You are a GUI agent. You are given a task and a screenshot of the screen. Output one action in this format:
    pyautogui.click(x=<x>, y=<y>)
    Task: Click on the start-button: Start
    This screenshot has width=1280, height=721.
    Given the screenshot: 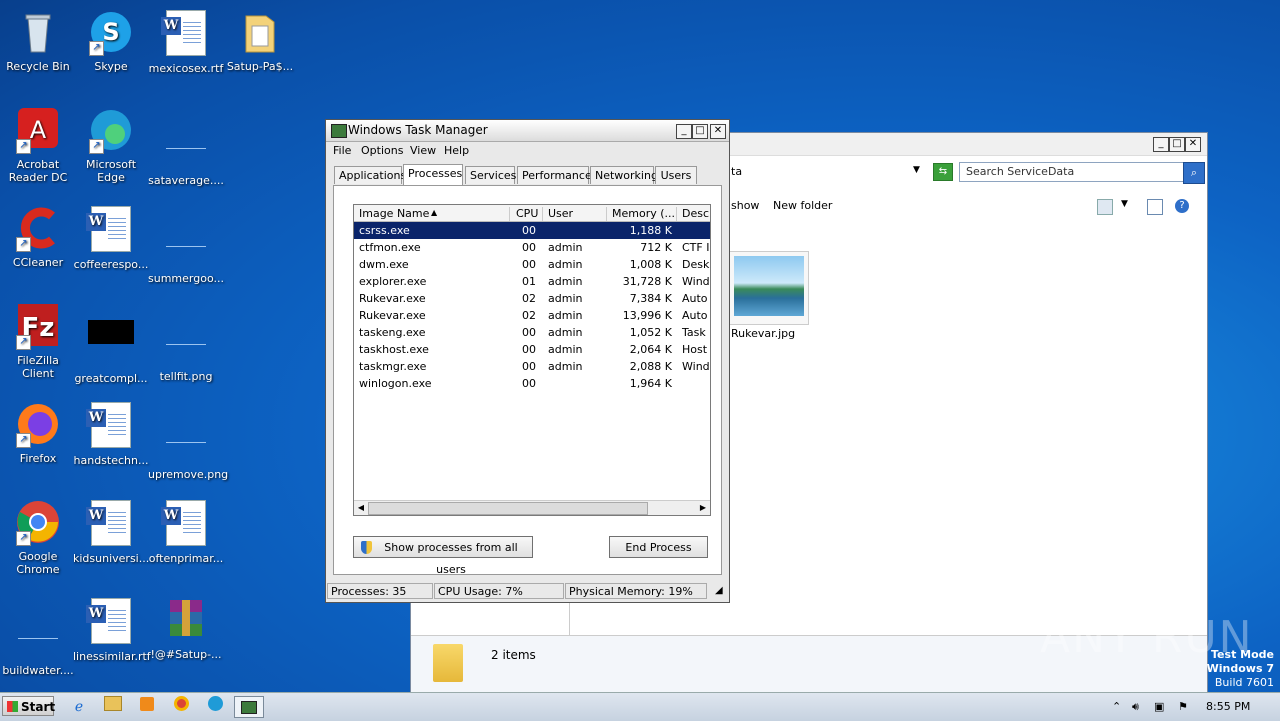 What is the action you would take?
    pyautogui.click(x=28, y=706)
    